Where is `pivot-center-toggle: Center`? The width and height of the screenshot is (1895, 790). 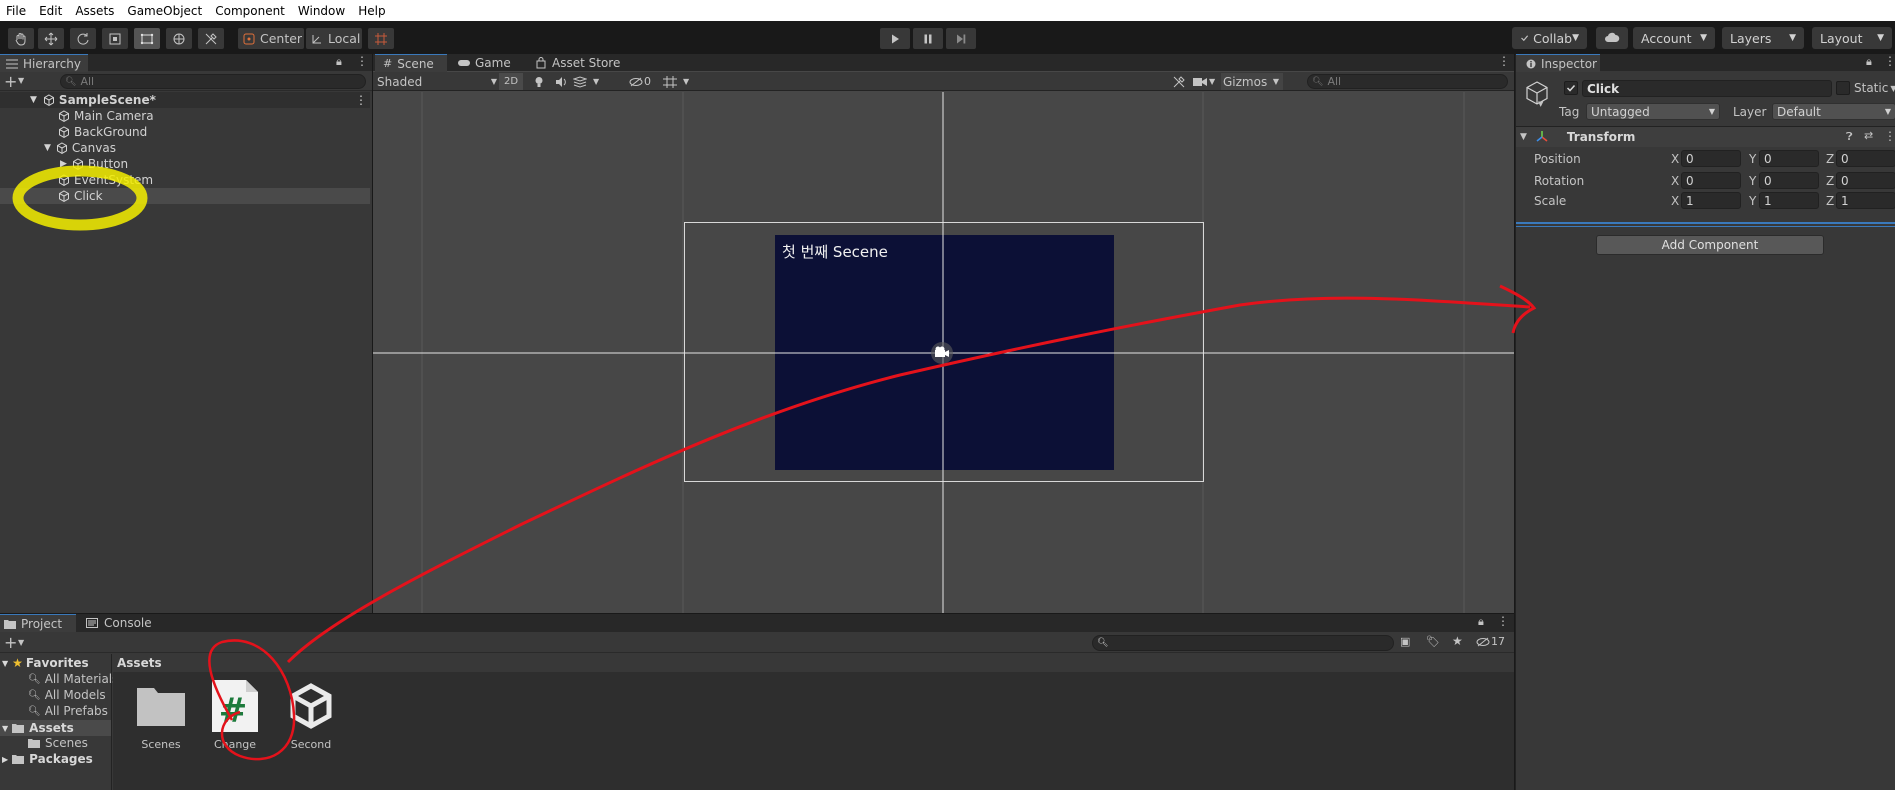 pivot-center-toggle: Center is located at coordinates (271, 38).